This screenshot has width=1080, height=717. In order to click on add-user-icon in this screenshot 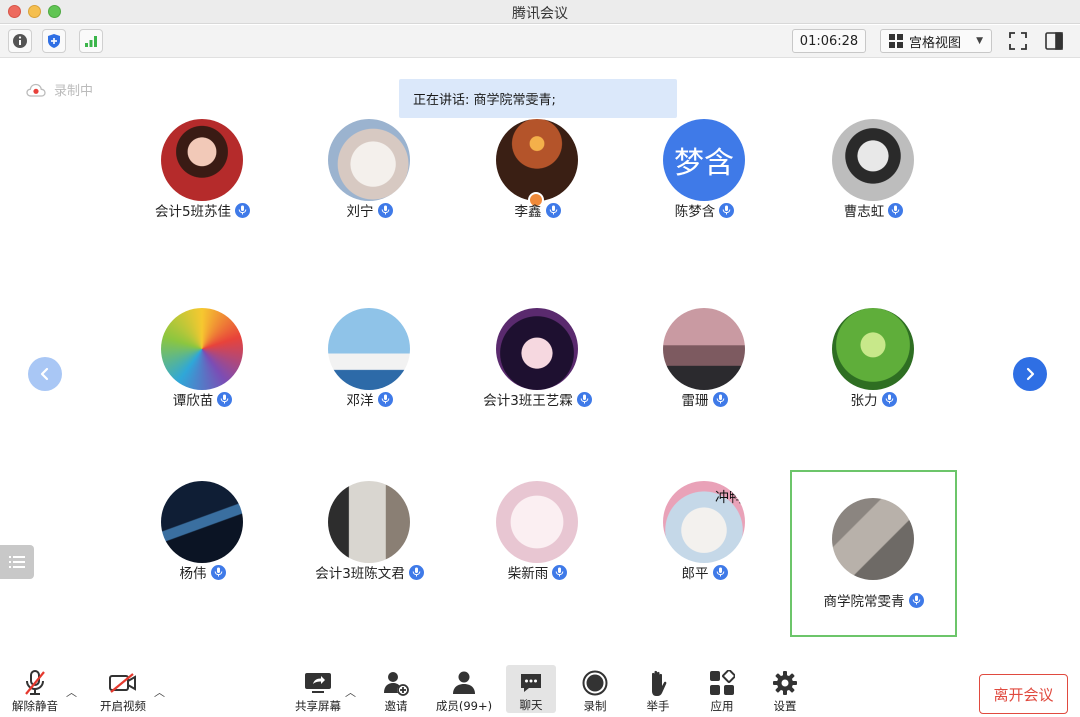, I will do `click(396, 684)`.